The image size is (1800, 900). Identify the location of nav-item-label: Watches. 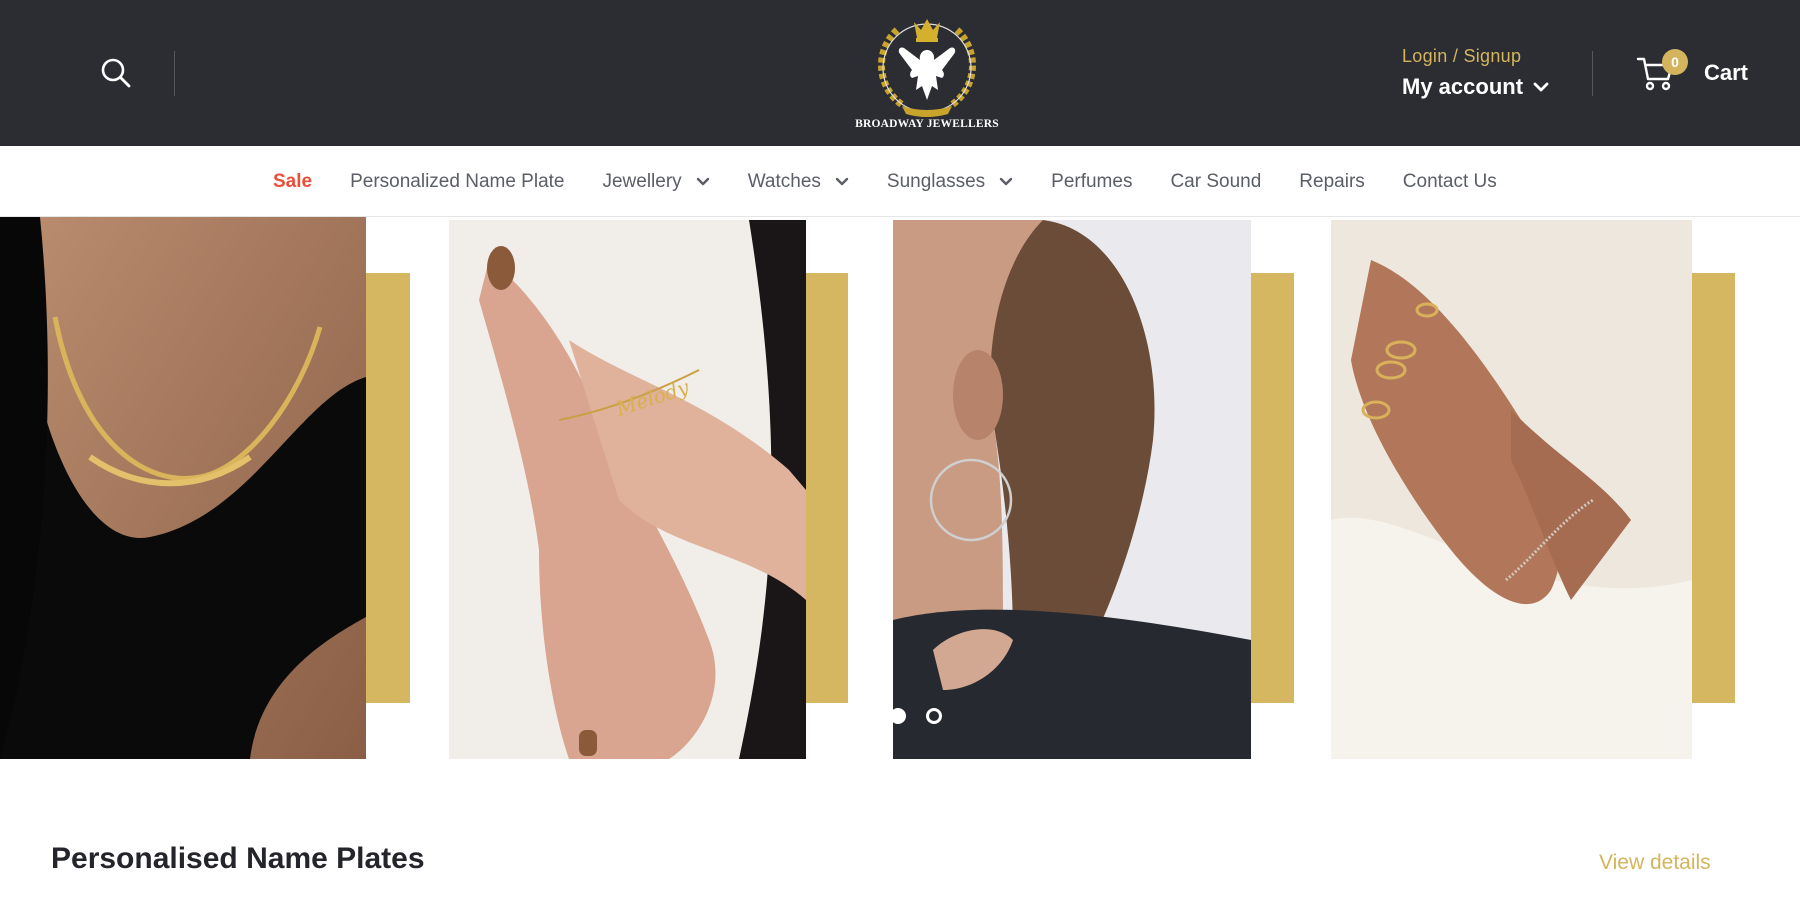
(784, 181).